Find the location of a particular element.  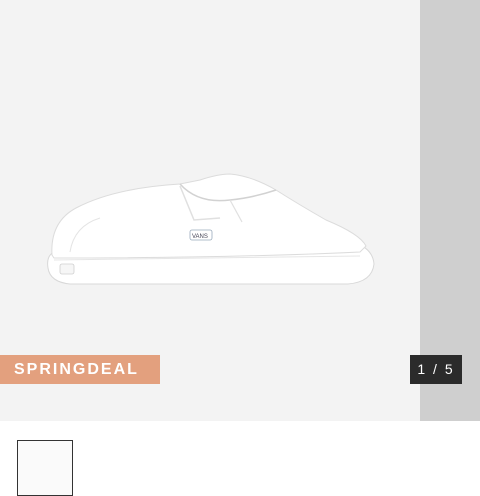

promo-badge: SPRINGDEAL is located at coordinates (80, 369).